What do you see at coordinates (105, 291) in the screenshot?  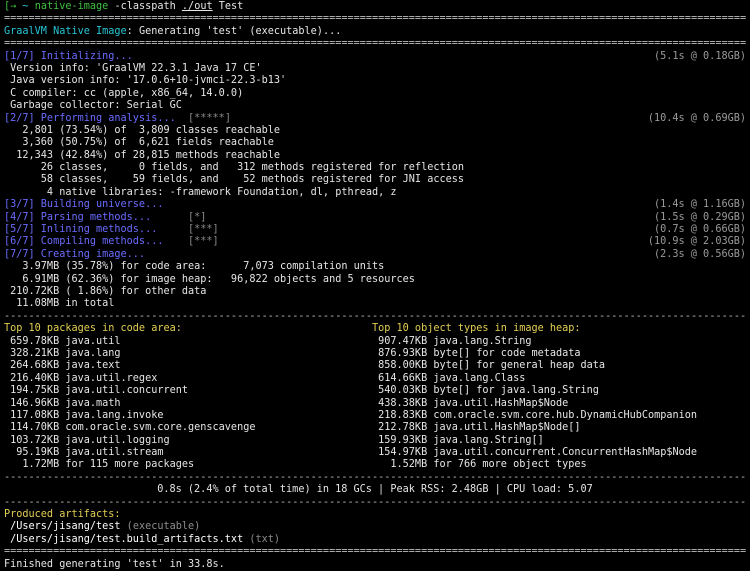 I see `image-size-line: 210.72KB ( 1.86%) for other data` at bounding box center [105, 291].